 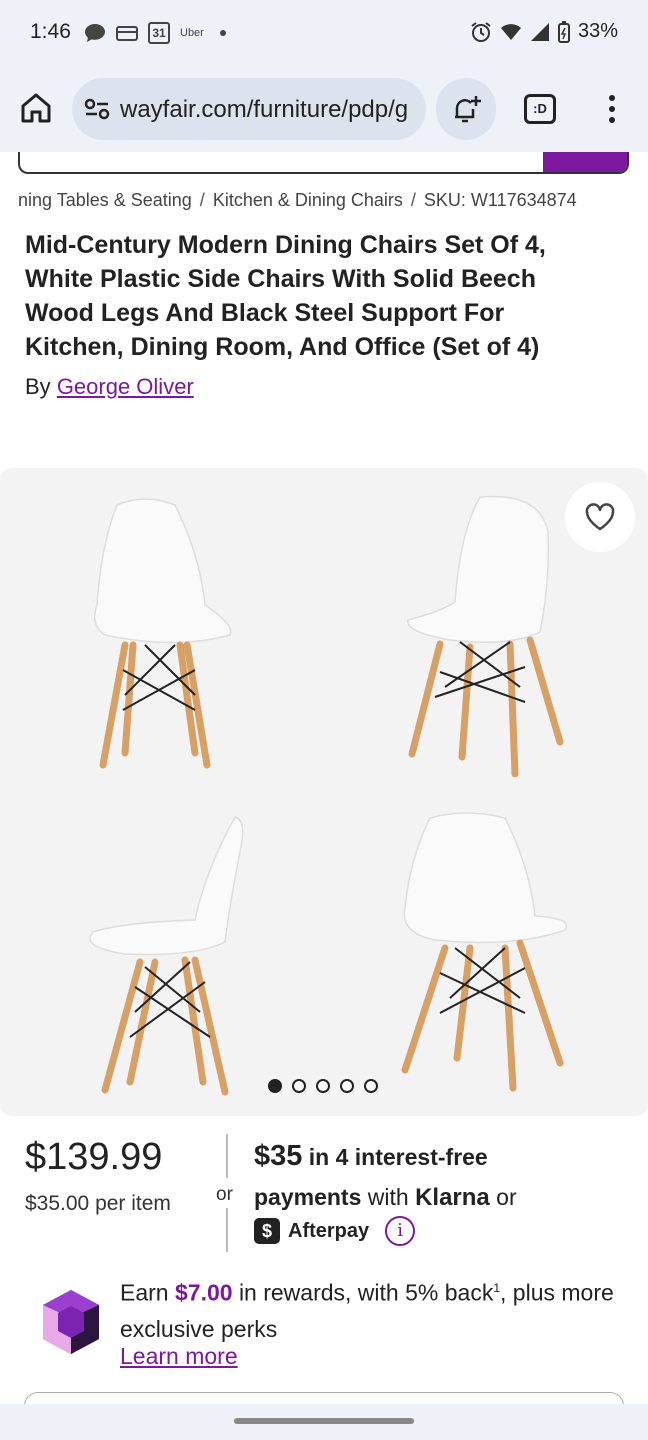 What do you see at coordinates (324, 33) in the screenshot?
I see `status-bar: 1:46 31 Uber 33%` at bounding box center [324, 33].